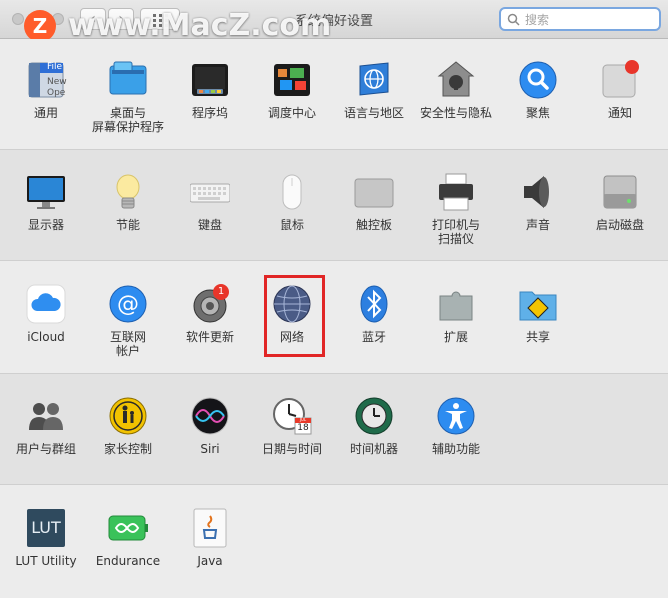 The width and height of the screenshot is (668, 598). I want to click on sound-icon, so click(536, 192).